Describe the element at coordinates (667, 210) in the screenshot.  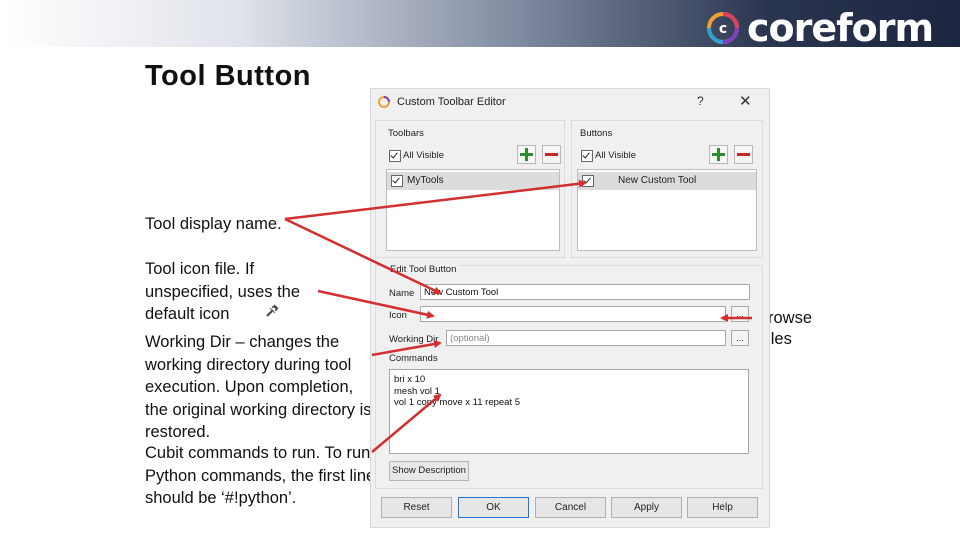
I see `buttons-list: New Custom Tool` at that location.